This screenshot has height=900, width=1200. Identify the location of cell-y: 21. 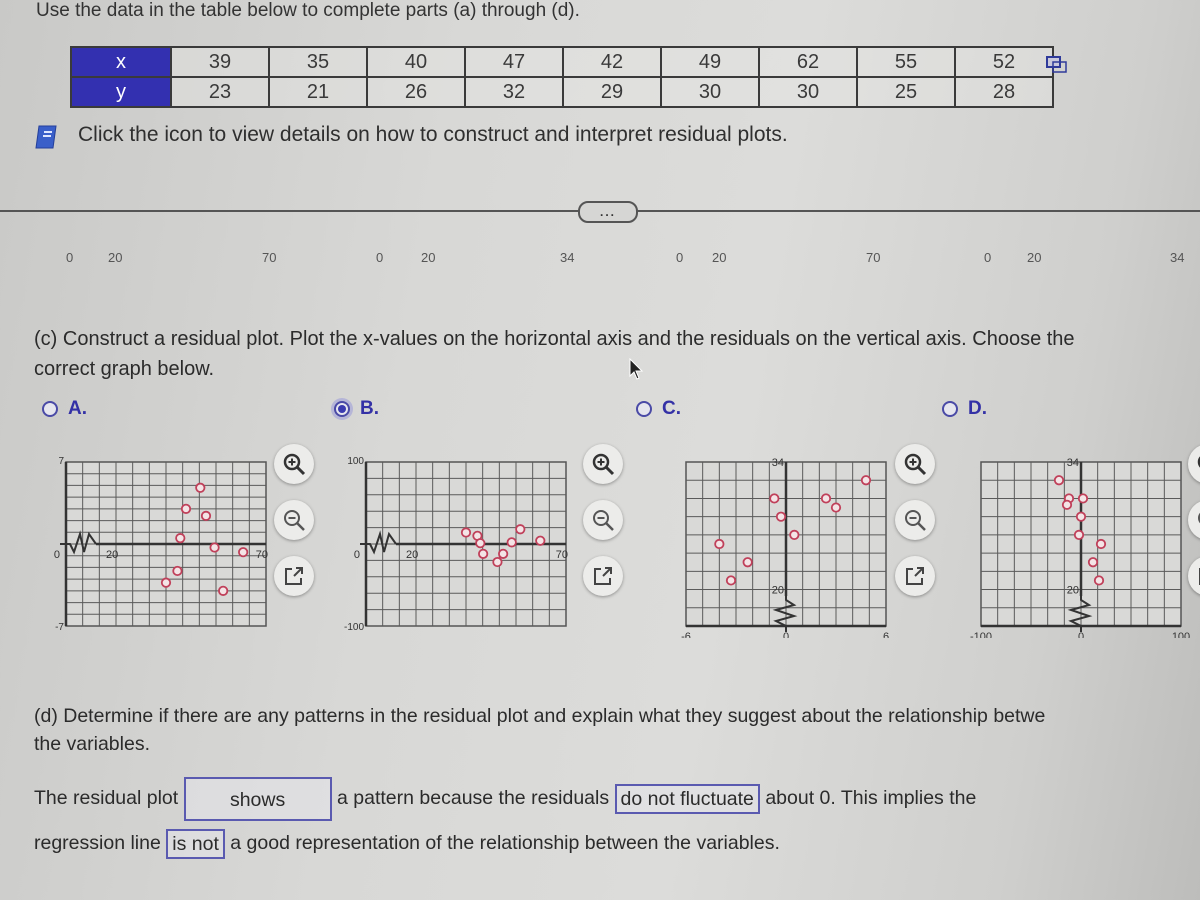
(318, 92).